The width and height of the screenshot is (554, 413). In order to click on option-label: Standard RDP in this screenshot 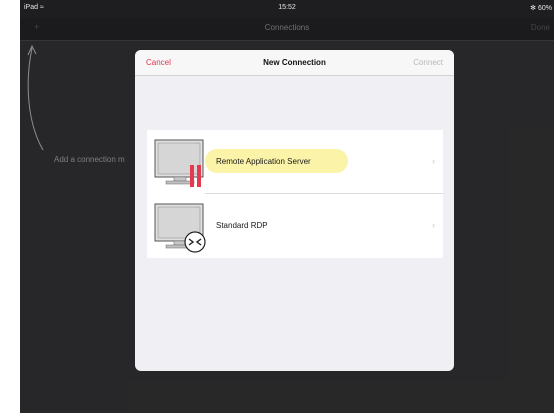, I will do `click(242, 225)`.